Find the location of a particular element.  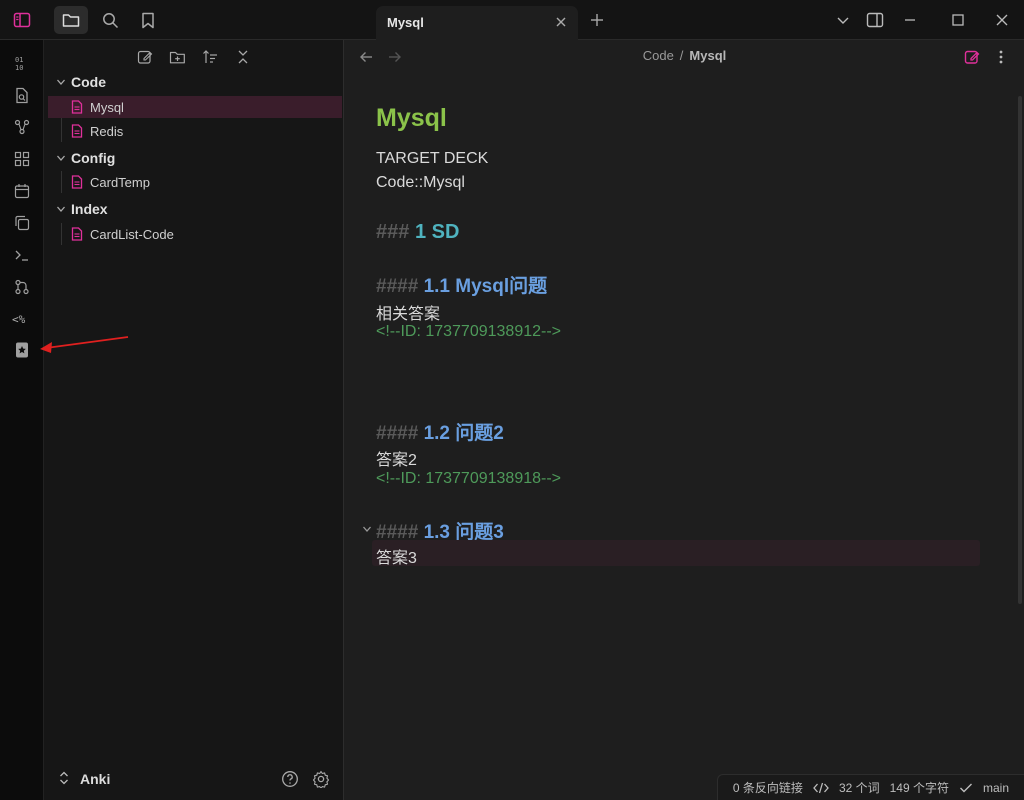

help-icon is located at coordinates (290, 779).